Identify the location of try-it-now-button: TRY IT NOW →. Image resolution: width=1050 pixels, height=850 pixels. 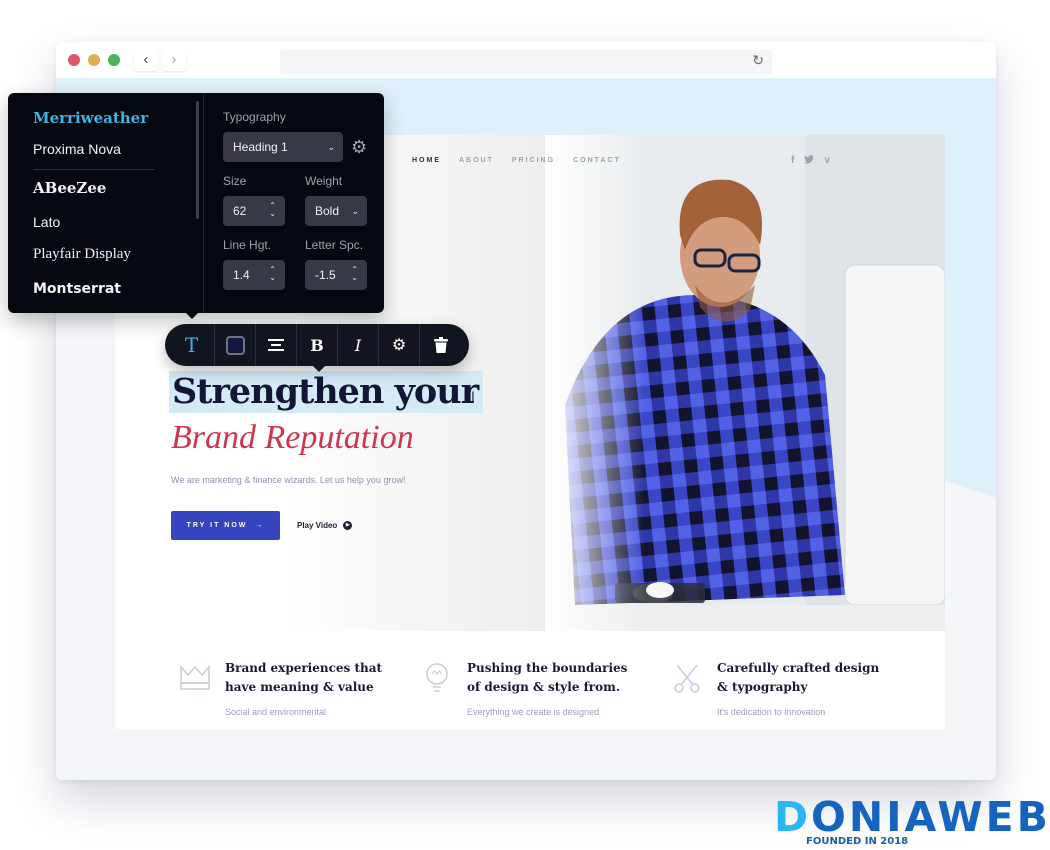
(225, 525).